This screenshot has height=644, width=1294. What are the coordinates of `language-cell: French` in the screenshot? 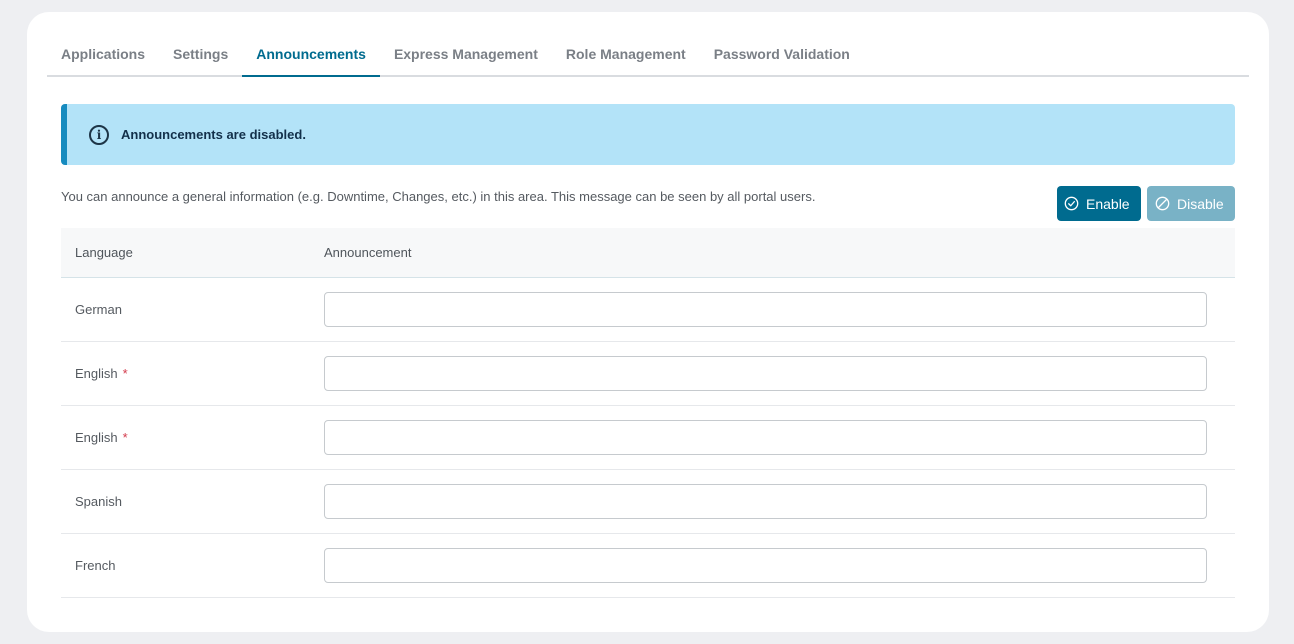 It's located at (192, 565).